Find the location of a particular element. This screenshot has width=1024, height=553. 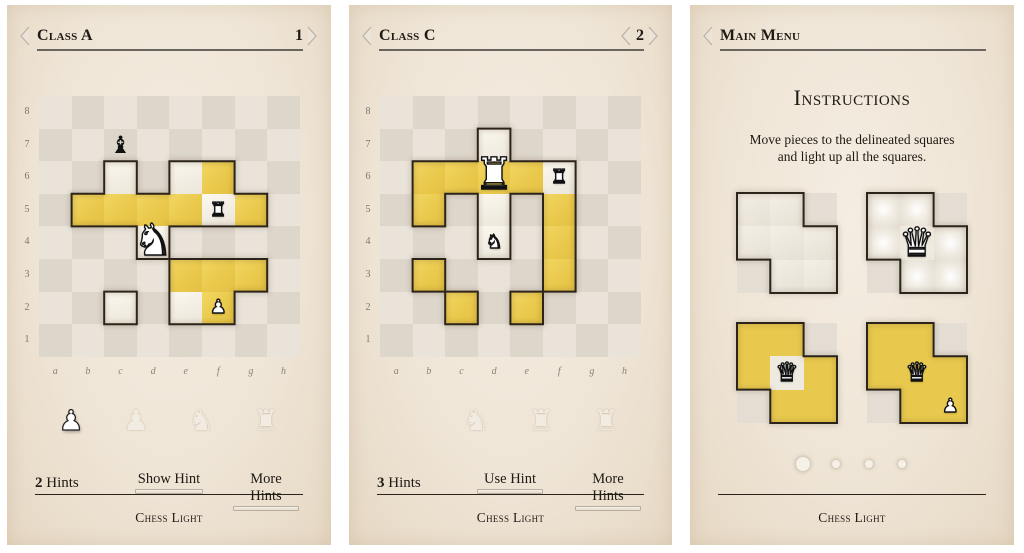

use-hint-button: Use Hint is located at coordinates (510, 482).